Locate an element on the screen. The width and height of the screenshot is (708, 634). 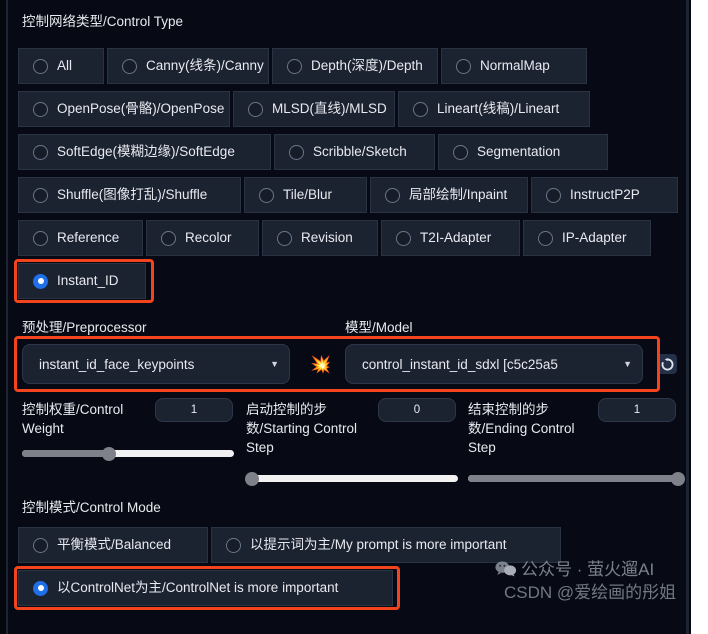
chip-label: Segmentation is located at coordinates (519, 151).